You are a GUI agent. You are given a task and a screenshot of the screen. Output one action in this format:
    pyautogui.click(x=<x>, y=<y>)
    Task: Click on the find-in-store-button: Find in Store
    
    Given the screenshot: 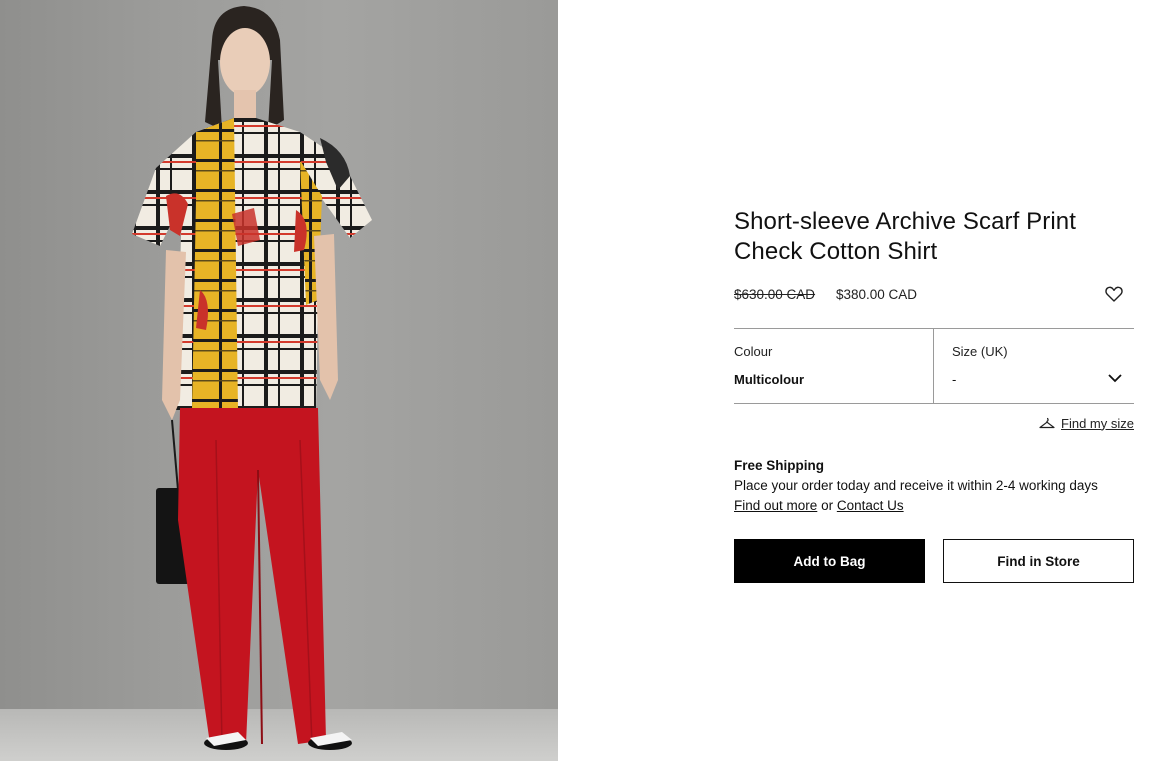 What is the action you would take?
    pyautogui.click(x=1038, y=561)
    